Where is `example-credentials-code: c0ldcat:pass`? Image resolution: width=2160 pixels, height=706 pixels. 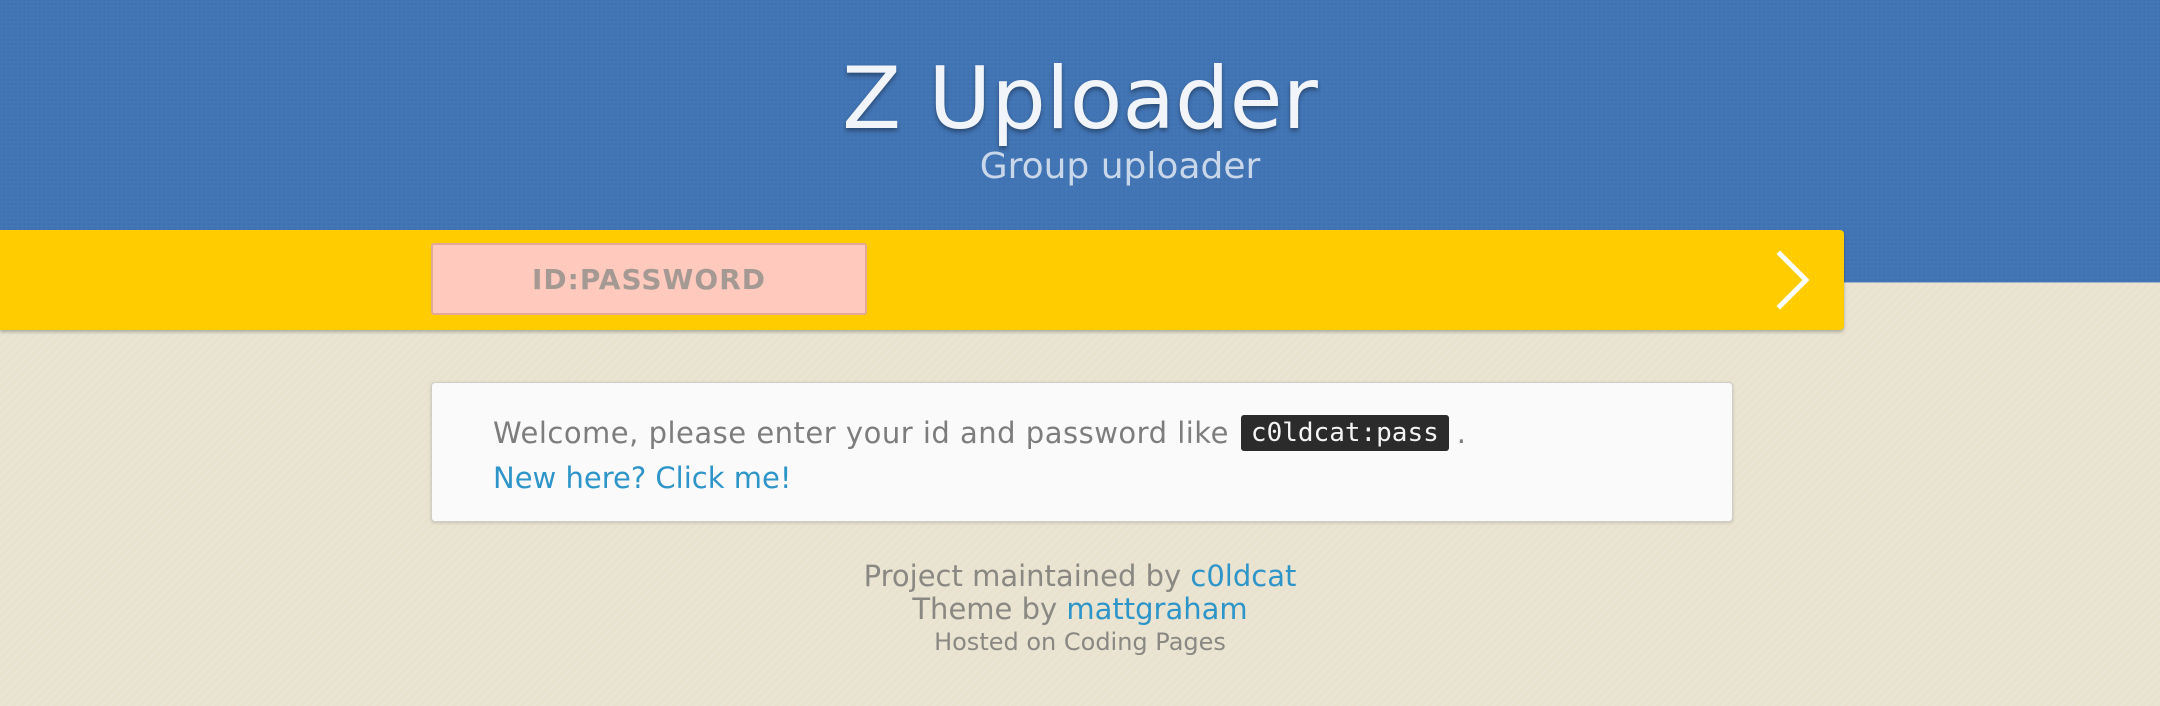 example-credentials-code: c0ldcat:pass is located at coordinates (1344, 433).